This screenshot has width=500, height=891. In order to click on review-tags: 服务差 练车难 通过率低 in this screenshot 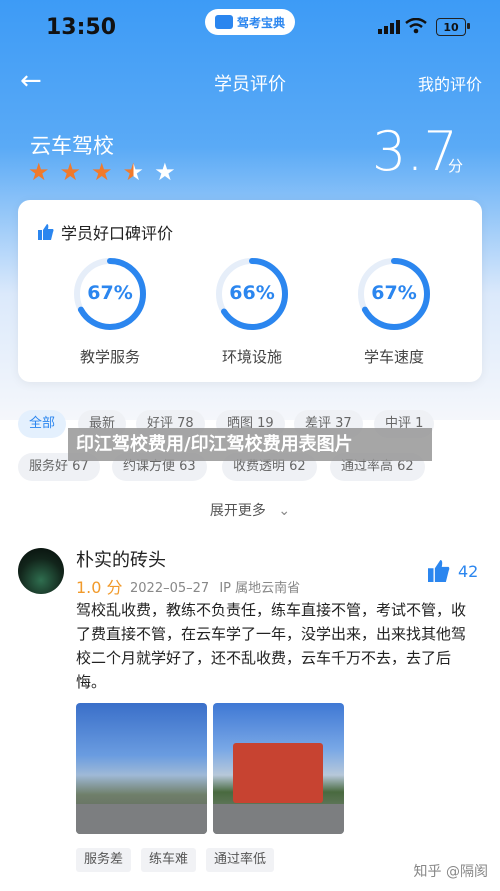, I will do `click(175, 860)`.